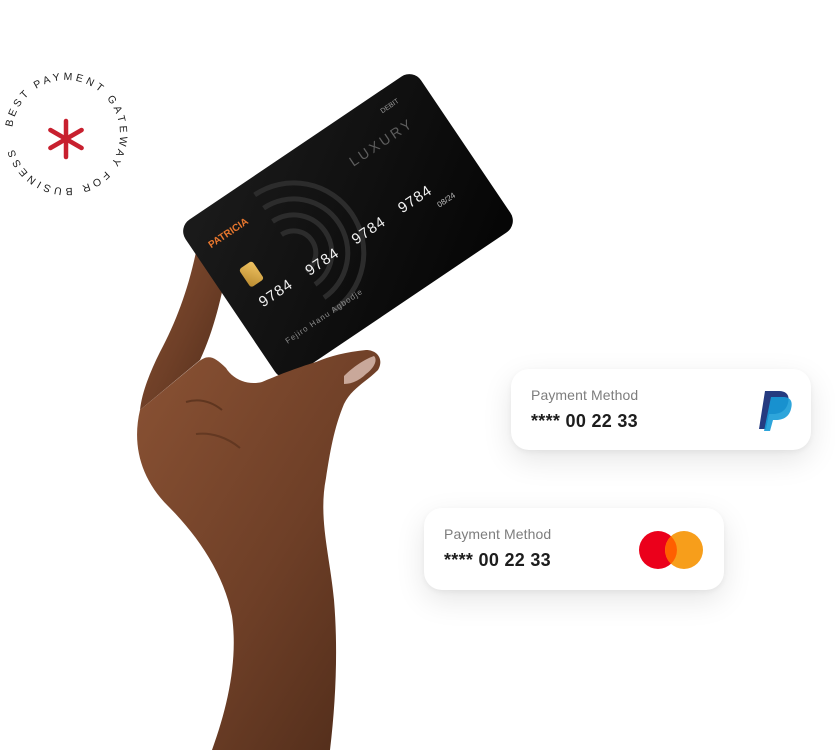  What do you see at coordinates (671, 550) in the screenshot?
I see `mastercard-icon` at bounding box center [671, 550].